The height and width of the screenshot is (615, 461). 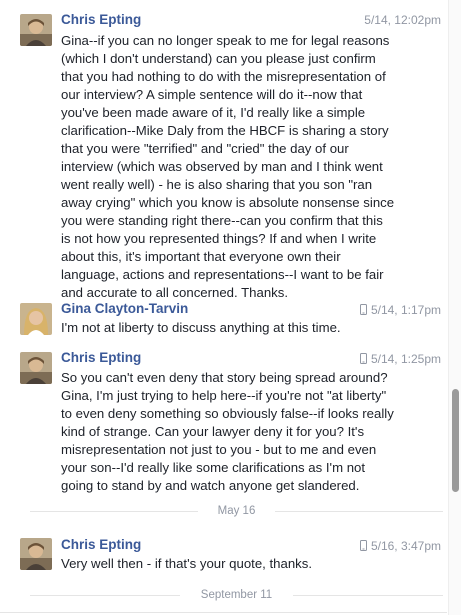 I want to click on message-timestamp: 5/14, 1:25pm, so click(x=400, y=359).